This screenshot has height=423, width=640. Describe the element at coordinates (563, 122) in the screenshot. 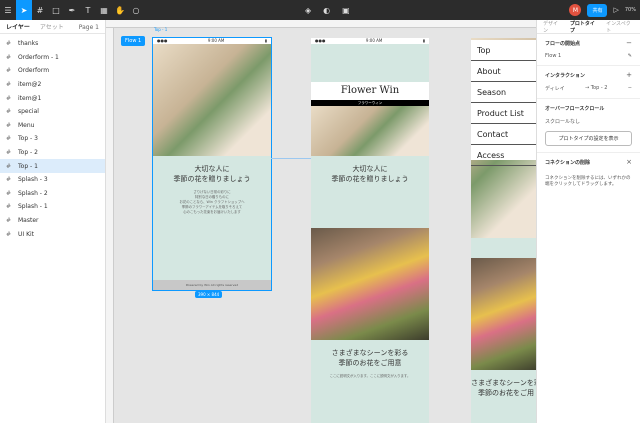

I see `overflow-value: スクロールなし` at that location.